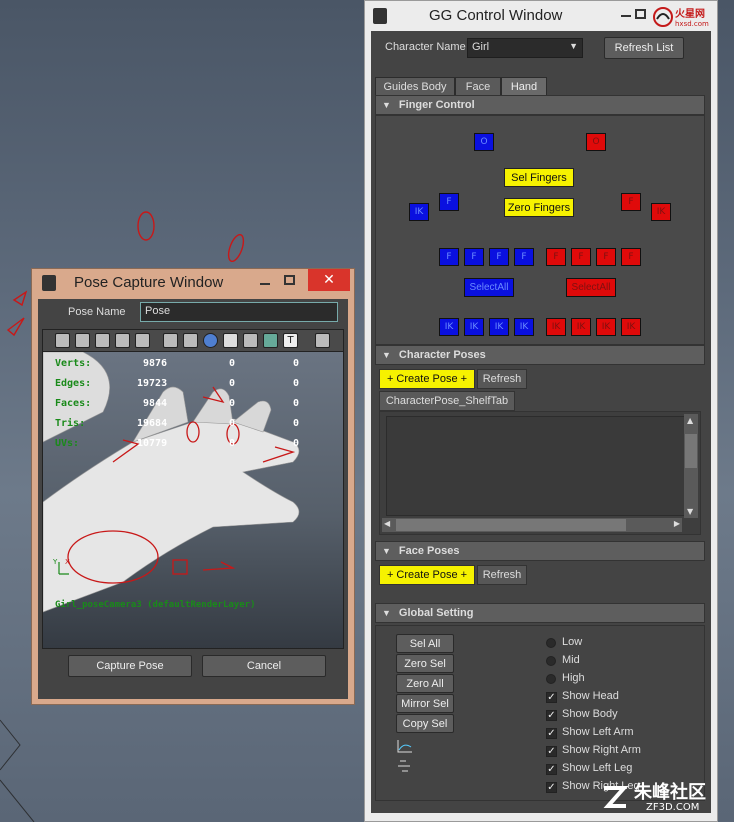 The height and width of the screenshot is (822, 734). I want to click on show-head-checkbox: ✓, so click(551, 697).